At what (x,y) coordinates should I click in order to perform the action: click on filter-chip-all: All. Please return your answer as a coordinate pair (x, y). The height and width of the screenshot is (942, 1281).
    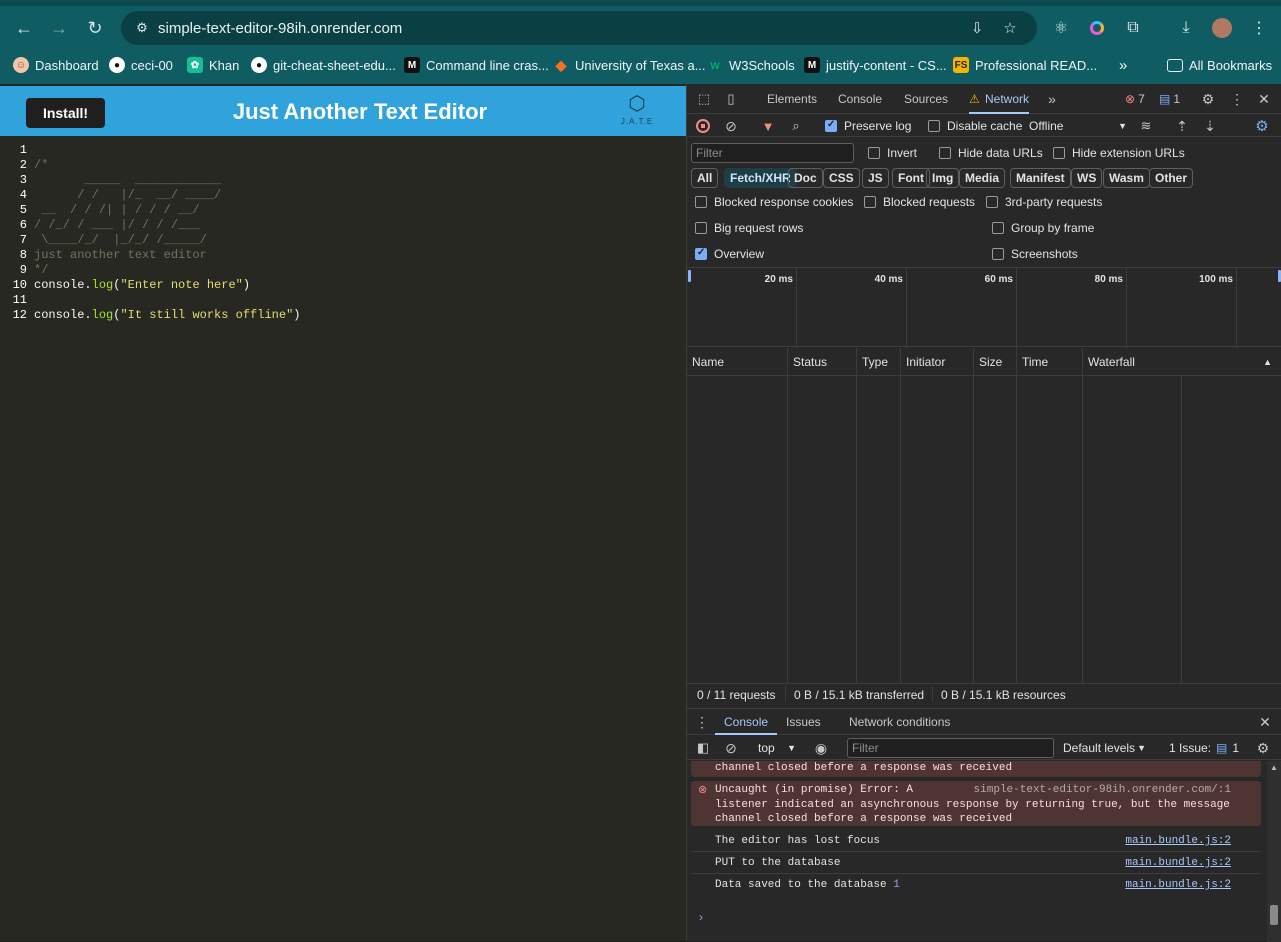
    Looking at the image, I should click on (705, 178).